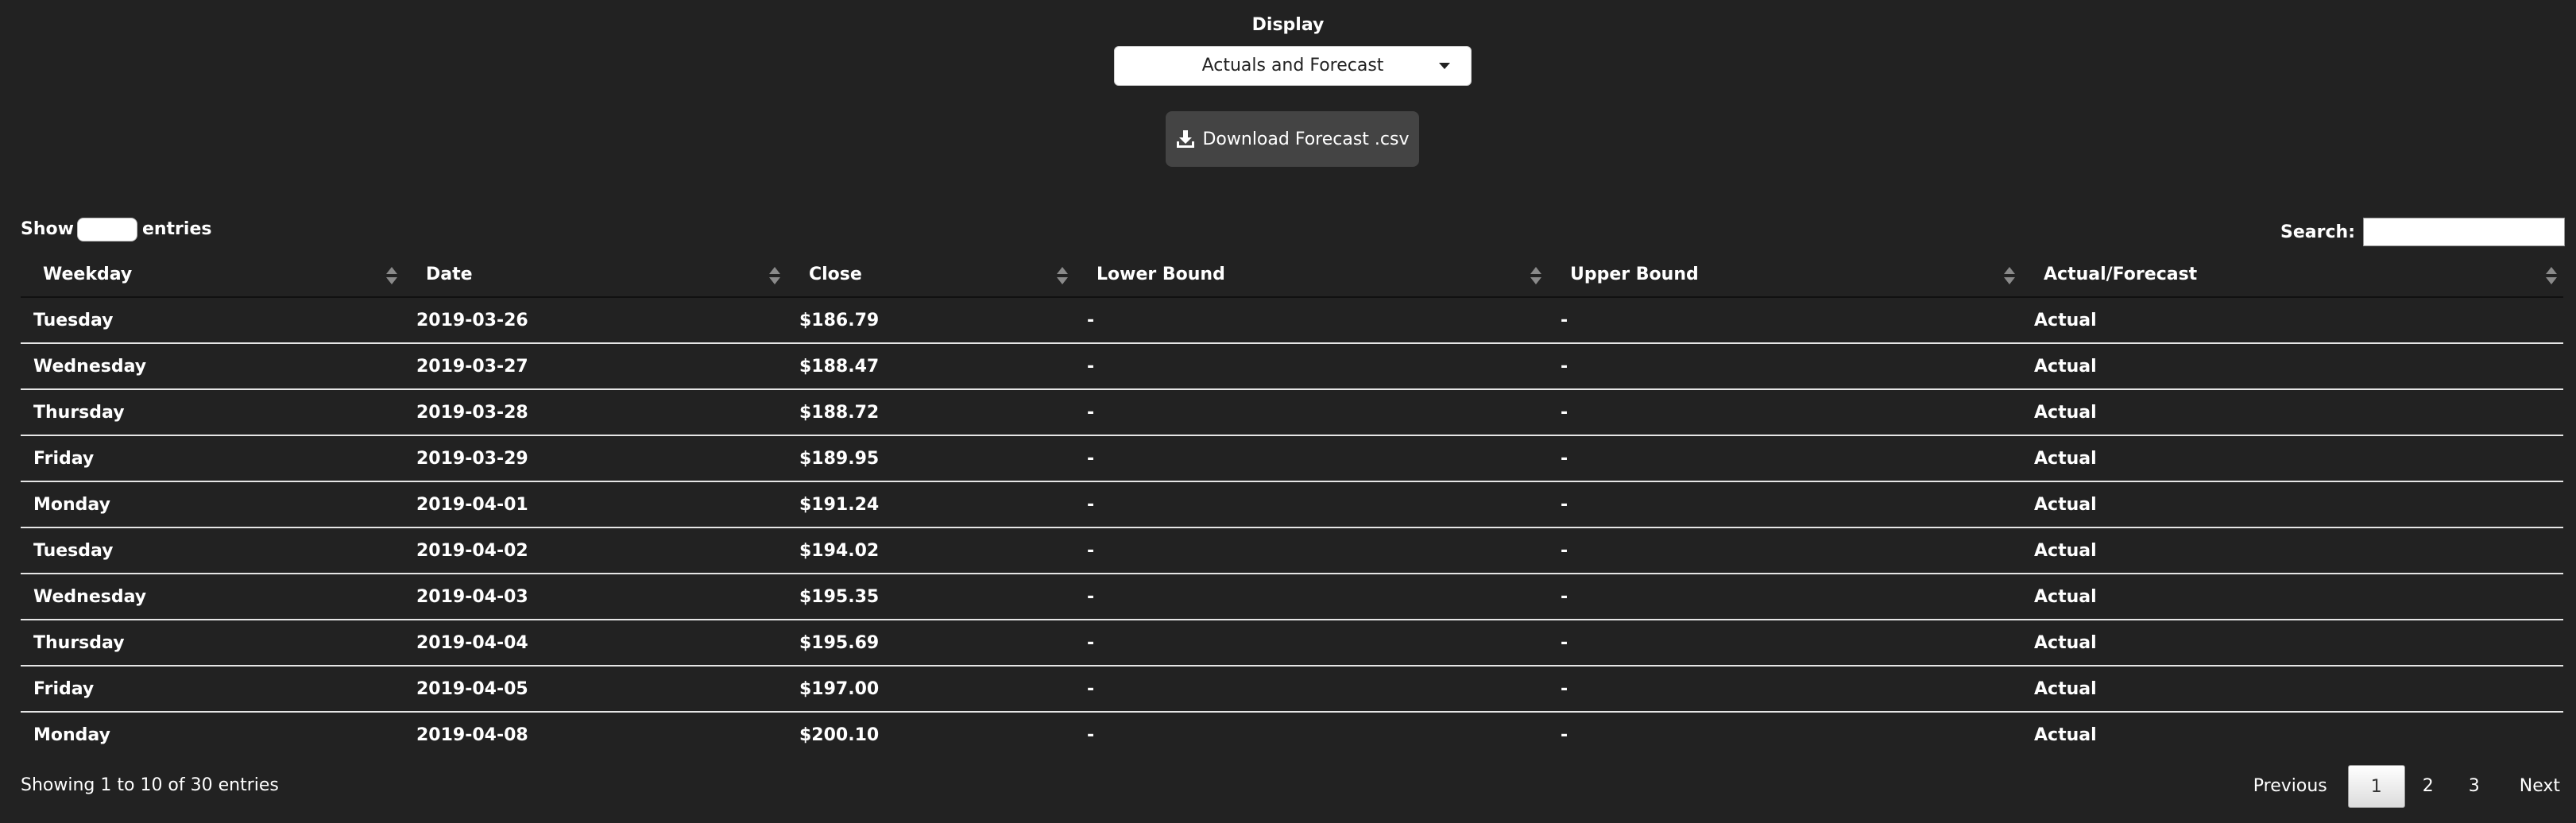 The height and width of the screenshot is (823, 2576). Describe the element at coordinates (595, 597) in the screenshot. I see `table-cell: 2019-04-03` at that location.